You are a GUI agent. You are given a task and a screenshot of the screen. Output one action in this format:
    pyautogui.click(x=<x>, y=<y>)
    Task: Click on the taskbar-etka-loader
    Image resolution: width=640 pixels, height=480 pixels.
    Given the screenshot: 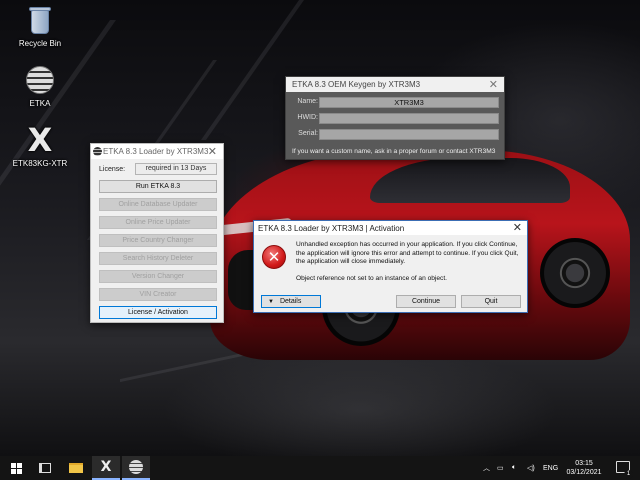 What is the action you would take?
    pyautogui.click(x=136, y=468)
    